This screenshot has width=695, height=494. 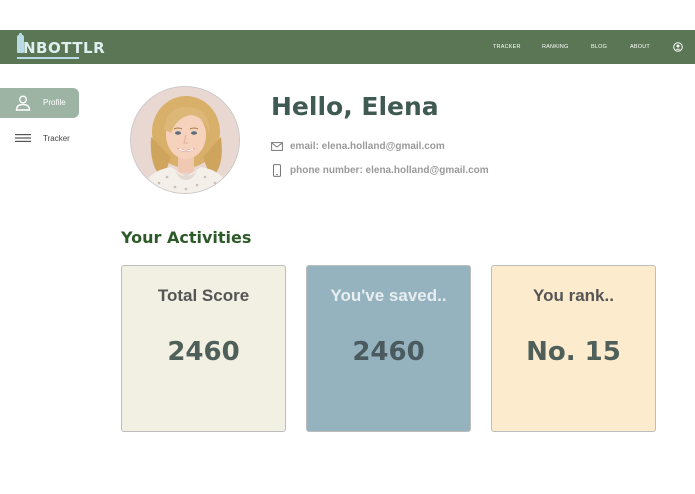 I want to click on activities-title: Your Activities, so click(x=186, y=237).